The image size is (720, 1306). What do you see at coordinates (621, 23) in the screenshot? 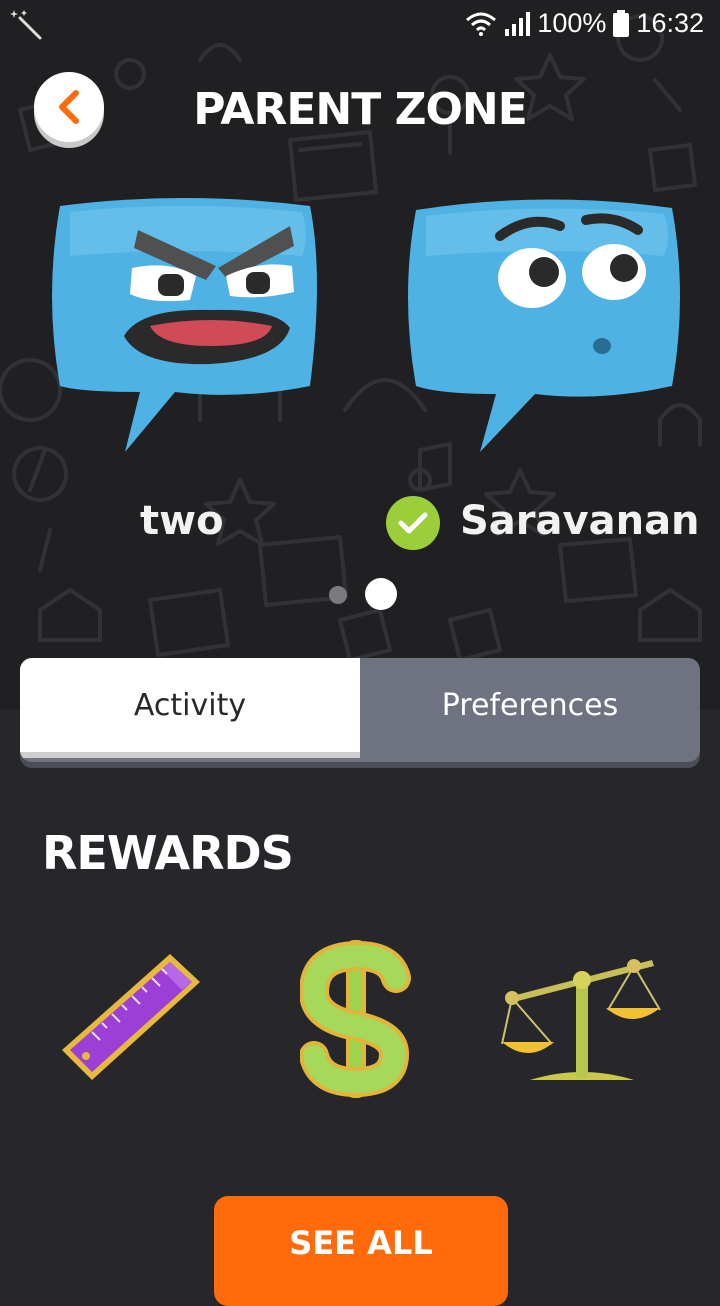
I see `battery-icon` at bounding box center [621, 23].